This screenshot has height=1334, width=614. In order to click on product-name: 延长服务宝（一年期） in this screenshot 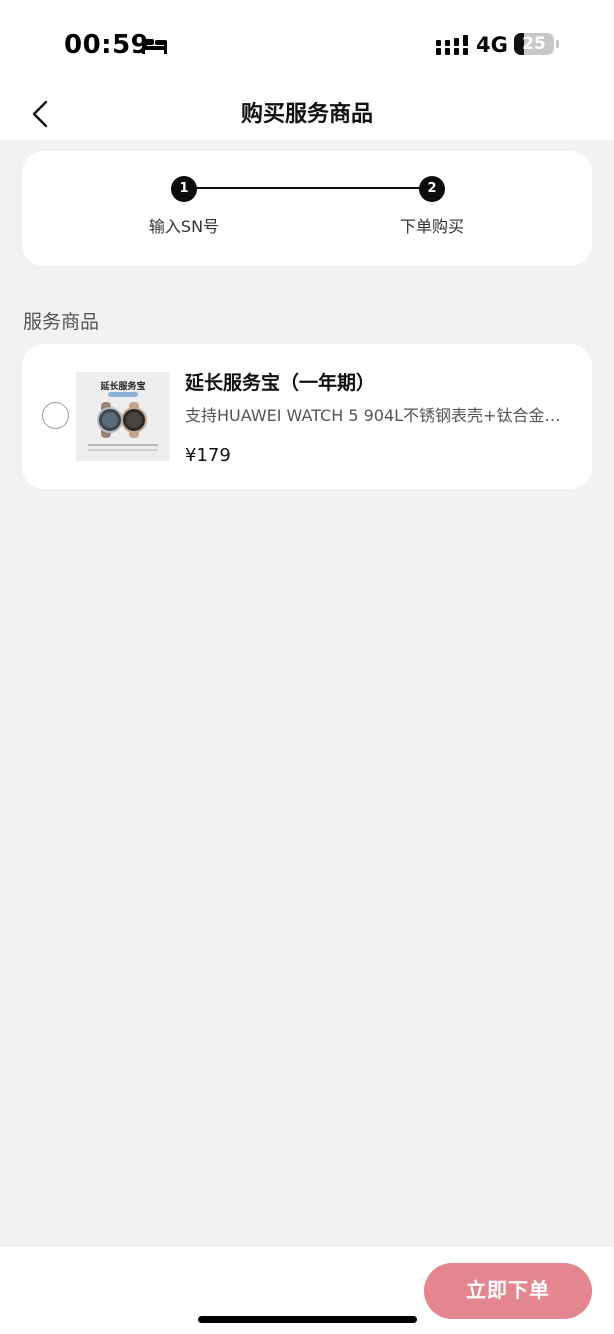, I will do `click(280, 383)`.